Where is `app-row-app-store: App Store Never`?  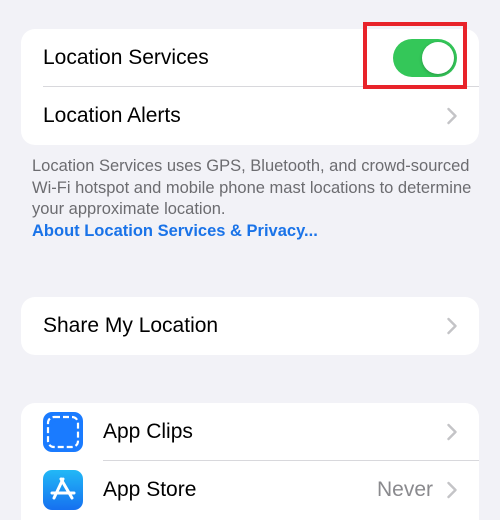
app-row-app-store: App Store Never is located at coordinates (250, 490).